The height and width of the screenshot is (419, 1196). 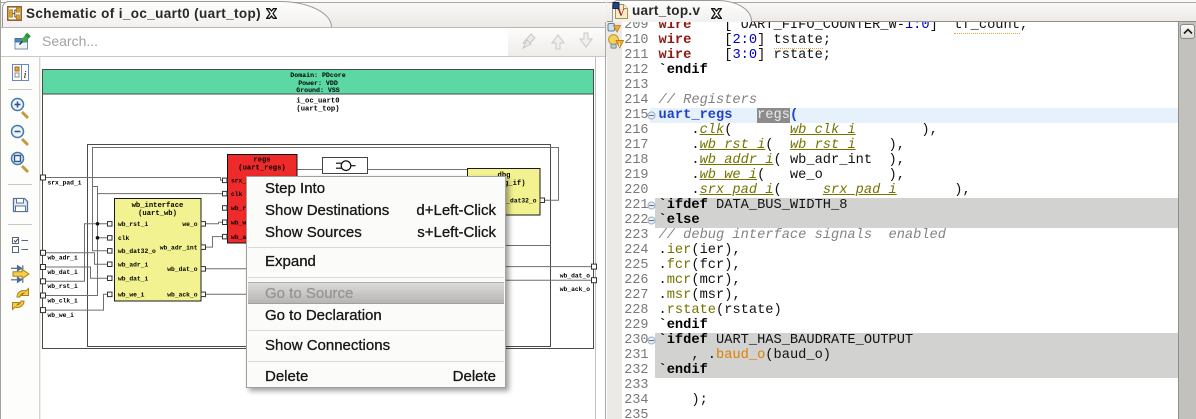 What do you see at coordinates (621, 13) in the screenshot?
I see `svg-text: V` at bounding box center [621, 13].